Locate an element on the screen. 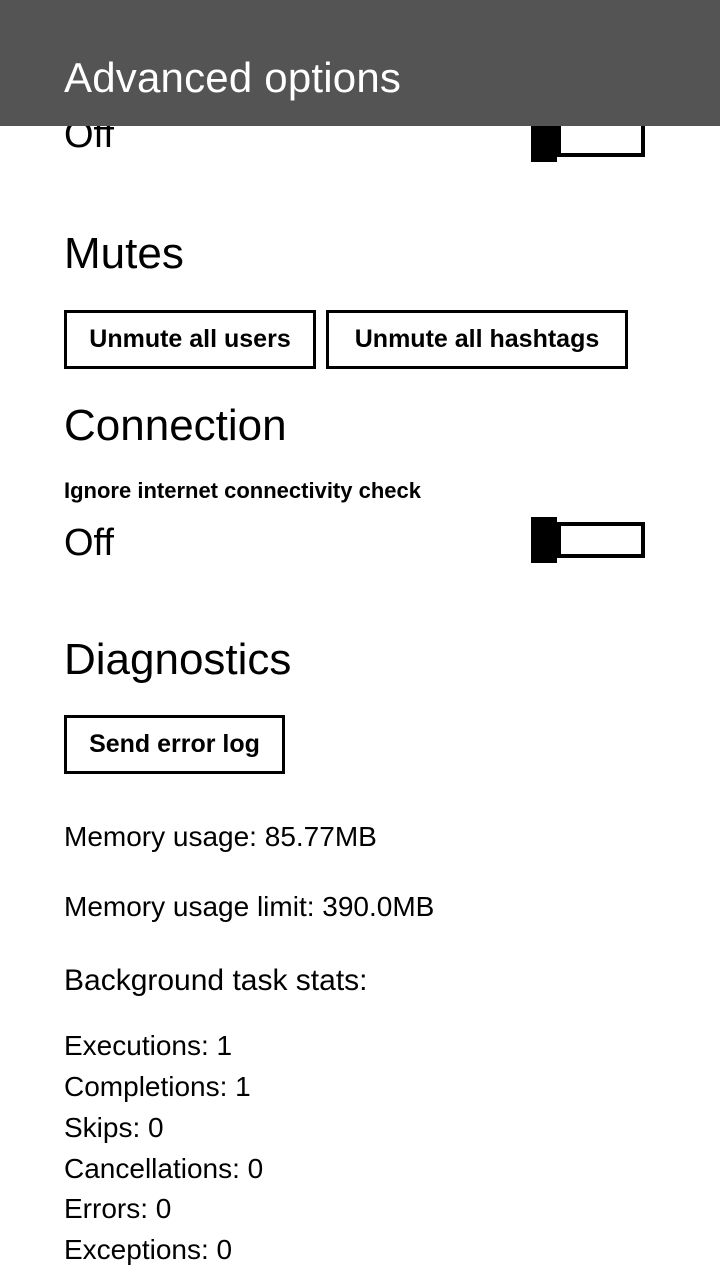 This screenshot has height=1280, width=720. stat-completions: Completions: 1 is located at coordinates (157, 1086).